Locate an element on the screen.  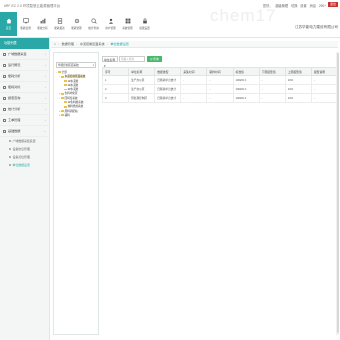
nav-item-home: 首页 is located at coordinates (8, 24).